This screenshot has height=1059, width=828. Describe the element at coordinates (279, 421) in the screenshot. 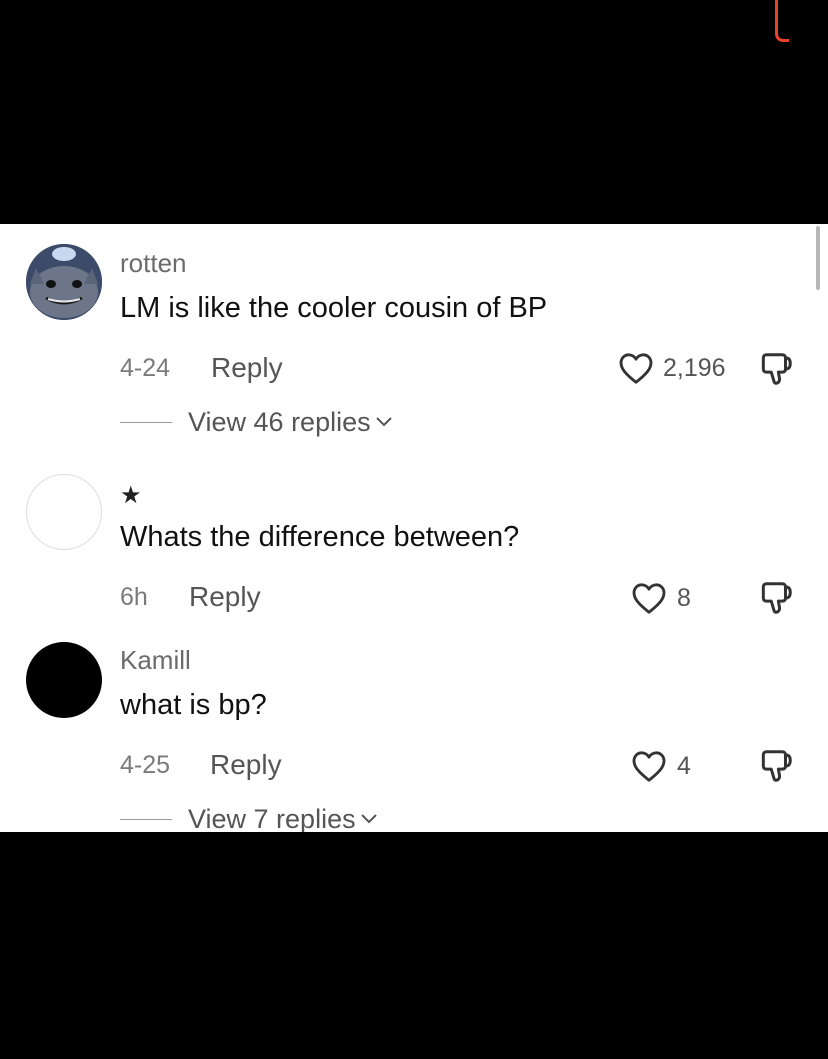

I see `view-replies-label: View 46 replies` at that location.